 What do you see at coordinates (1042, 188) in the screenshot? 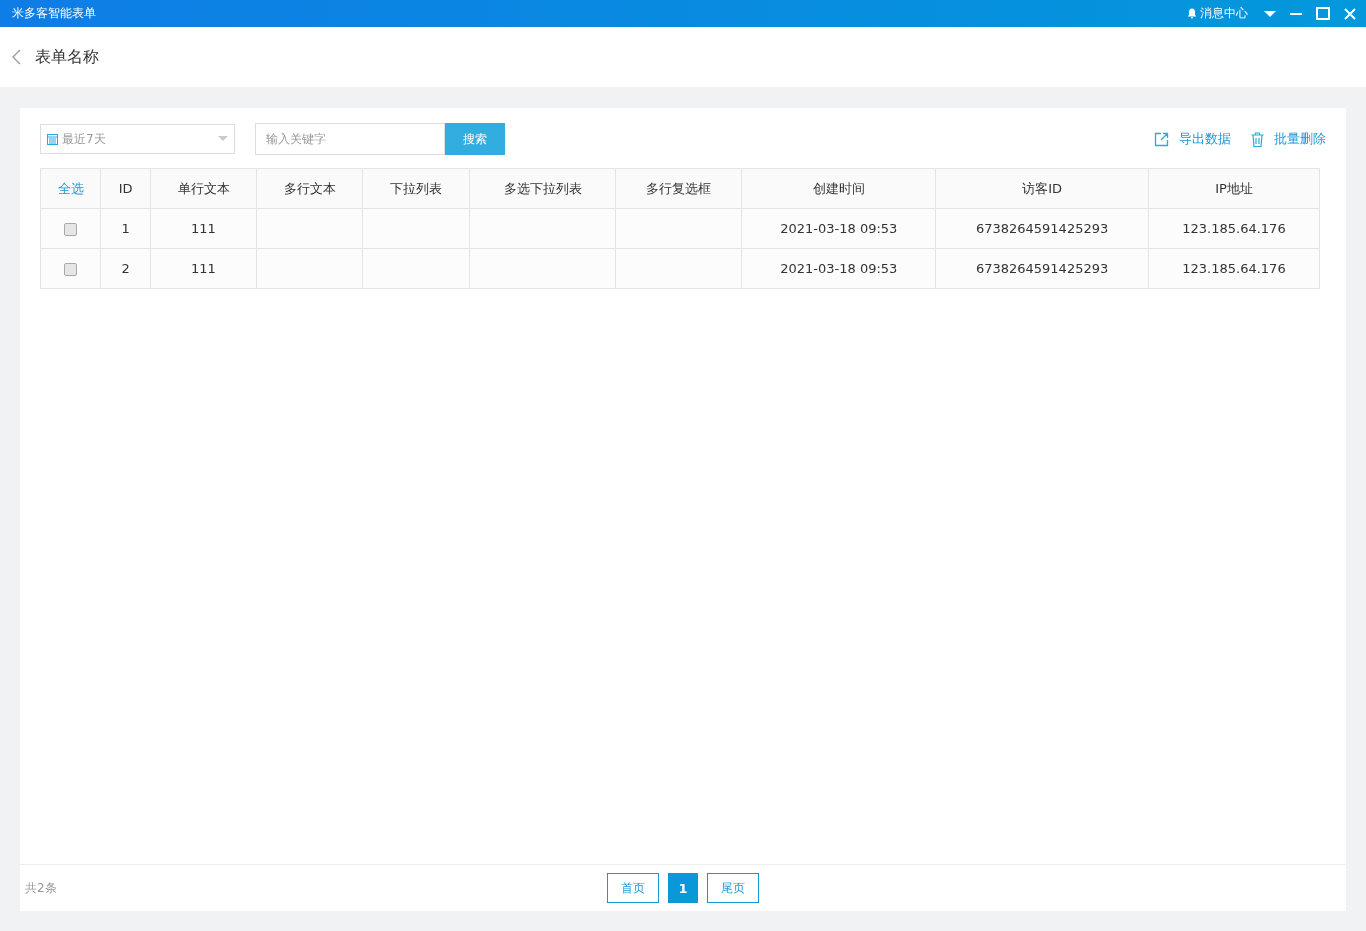
I see `column-header: 访客ID` at bounding box center [1042, 188].